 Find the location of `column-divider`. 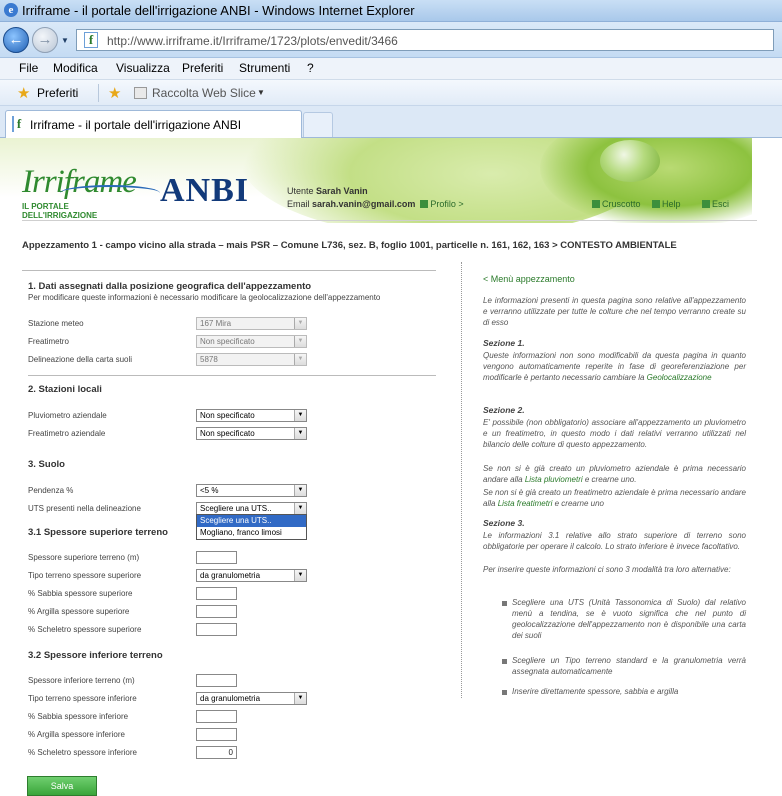

column-divider is located at coordinates (461, 480).